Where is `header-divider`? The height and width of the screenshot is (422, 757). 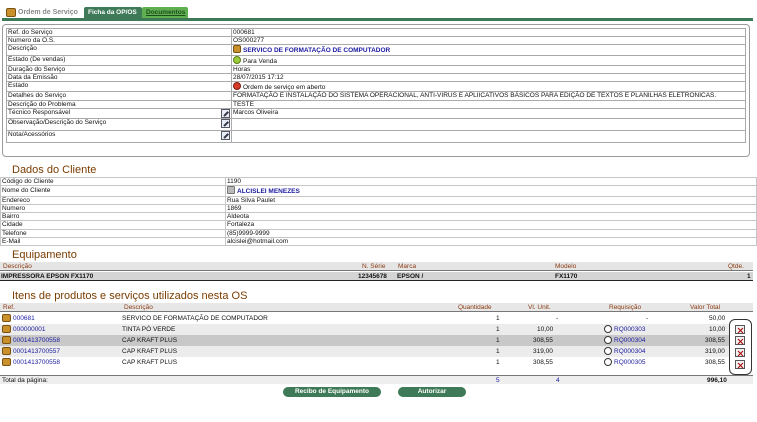 header-divider is located at coordinates (377, 19).